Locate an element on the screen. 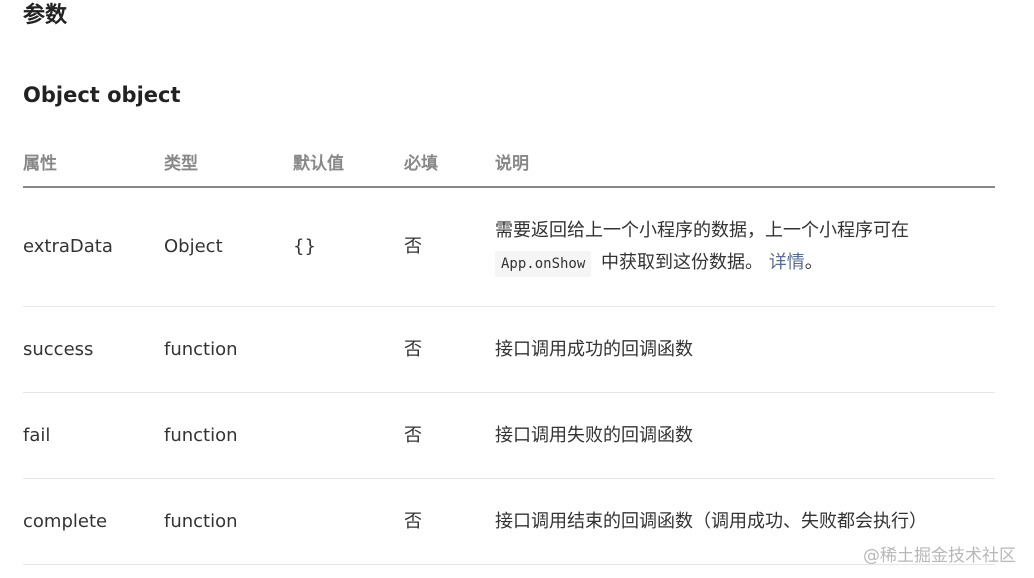 This screenshot has height=578, width=1034. header-type: 类型 is located at coordinates (228, 162).